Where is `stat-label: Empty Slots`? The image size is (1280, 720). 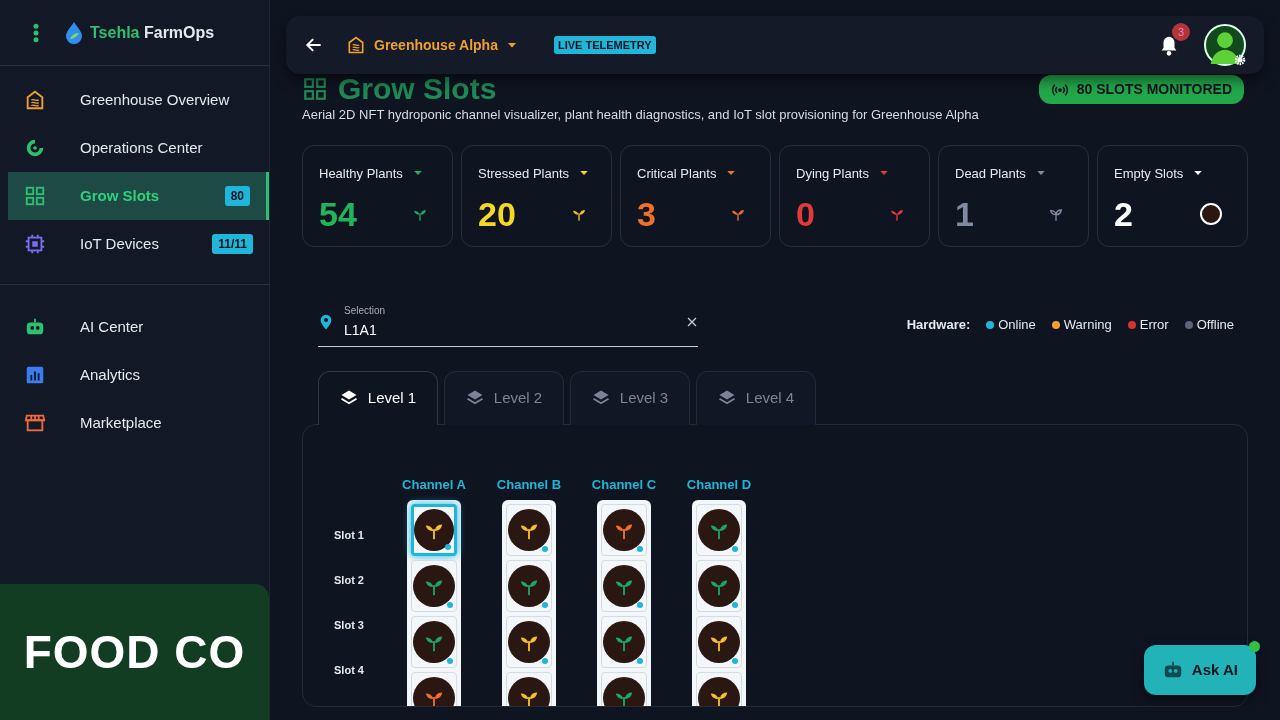
stat-label: Empty Slots is located at coordinates (1149, 173).